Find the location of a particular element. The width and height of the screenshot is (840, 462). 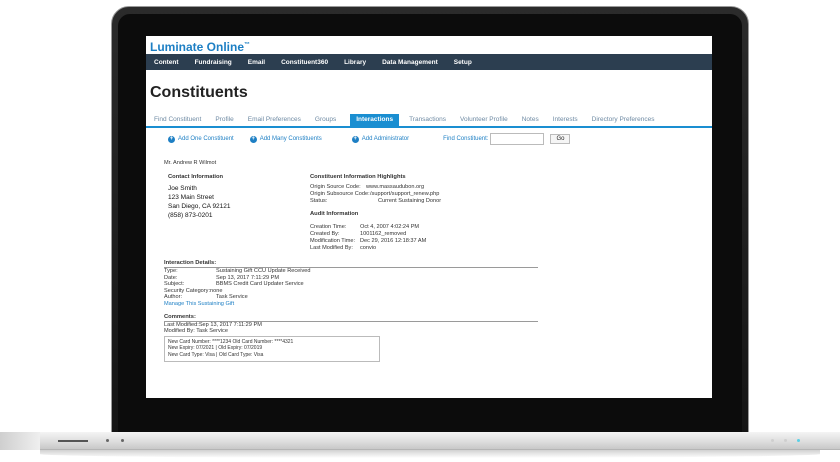

contact-city: San Diego, CA 92121 is located at coordinates (199, 206).